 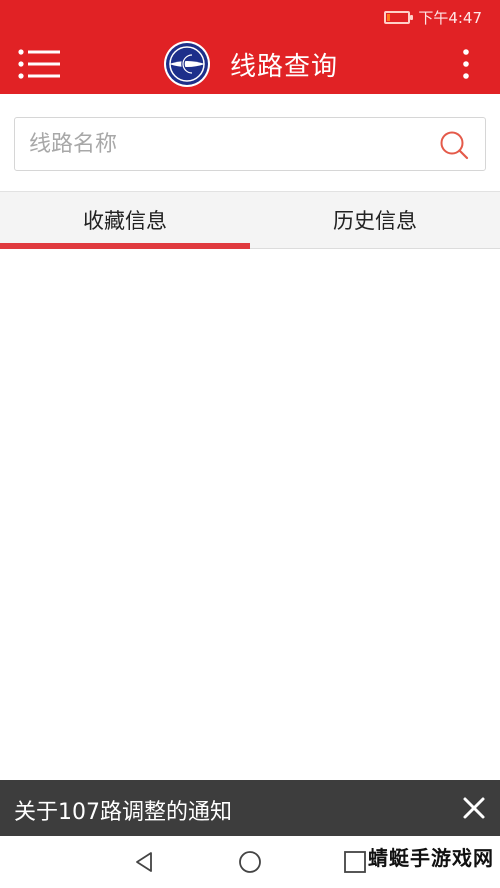 I want to click on app-bar: 线路查询, so click(x=250, y=64).